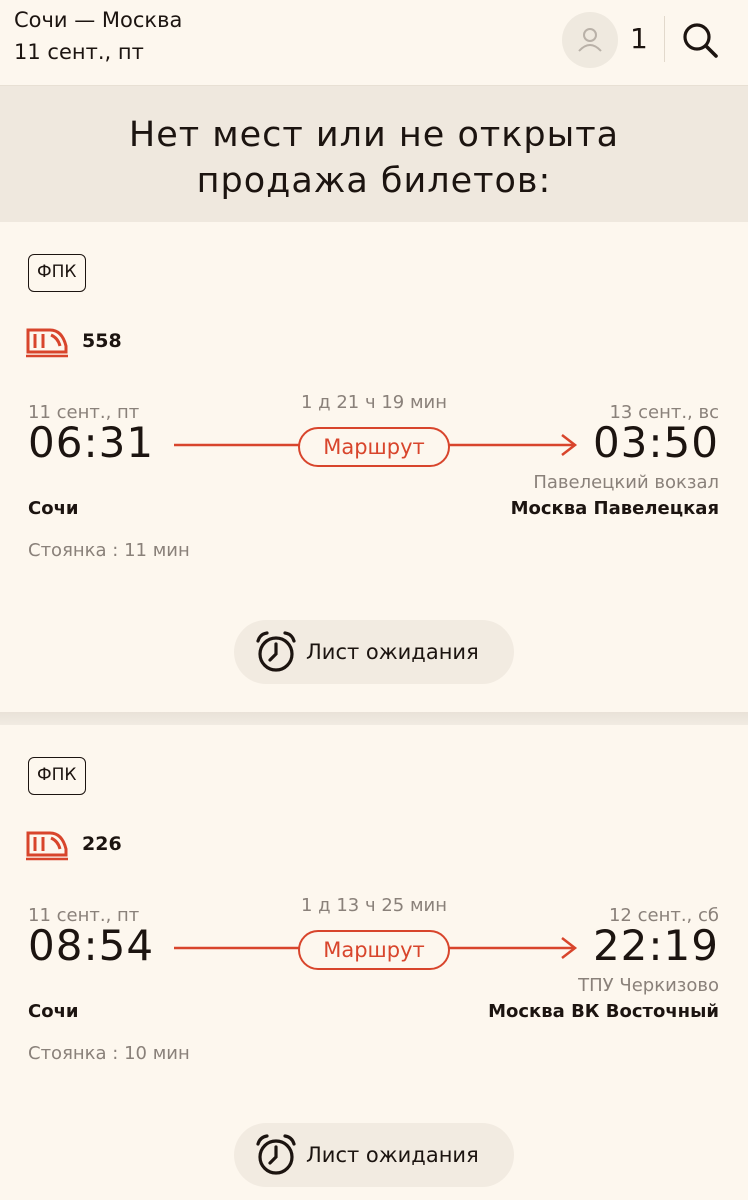 Image resolution: width=748 pixels, height=1200 pixels. Describe the element at coordinates (639, 38) in the screenshot. I see `passenger-count: 1` at that location.